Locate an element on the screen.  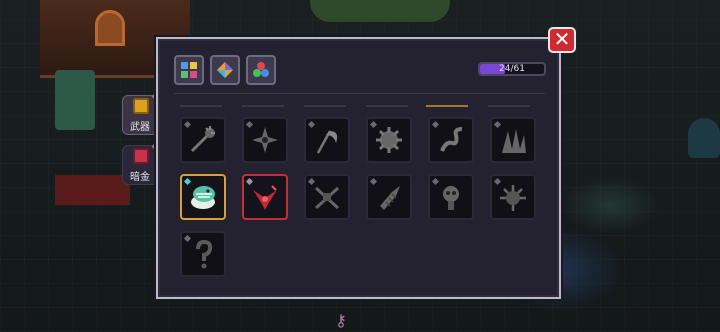
drill-lance-icon is located at coordinates (390, 198).